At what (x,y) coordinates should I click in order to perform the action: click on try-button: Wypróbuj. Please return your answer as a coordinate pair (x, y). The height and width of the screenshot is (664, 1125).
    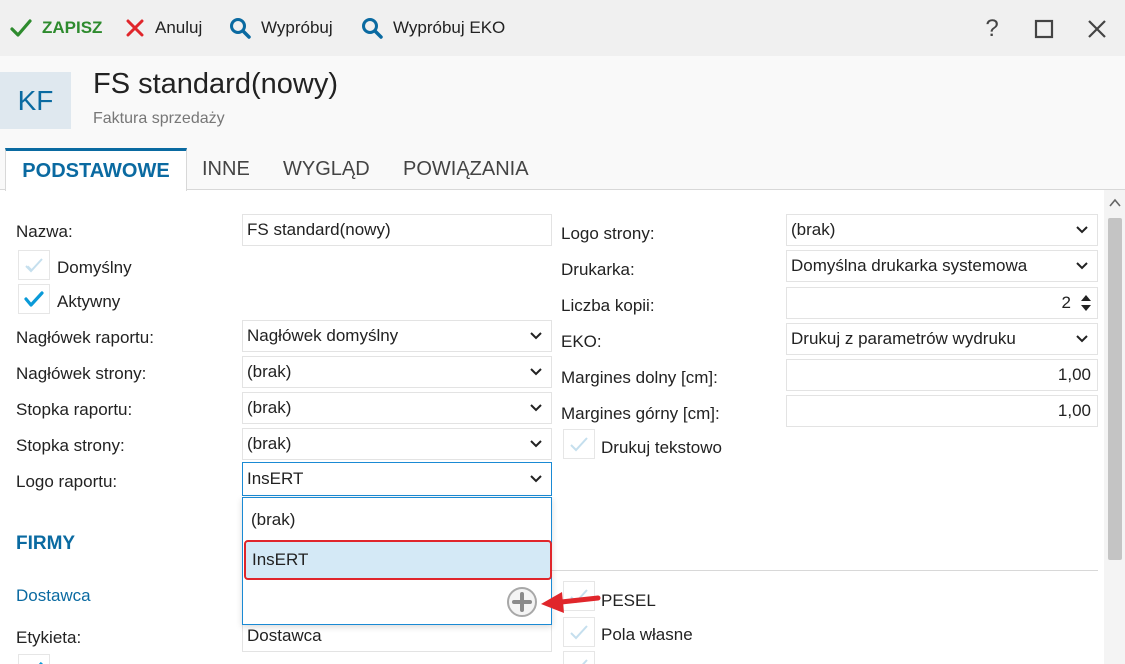
    Looking at the image, I should click on (281, 28).